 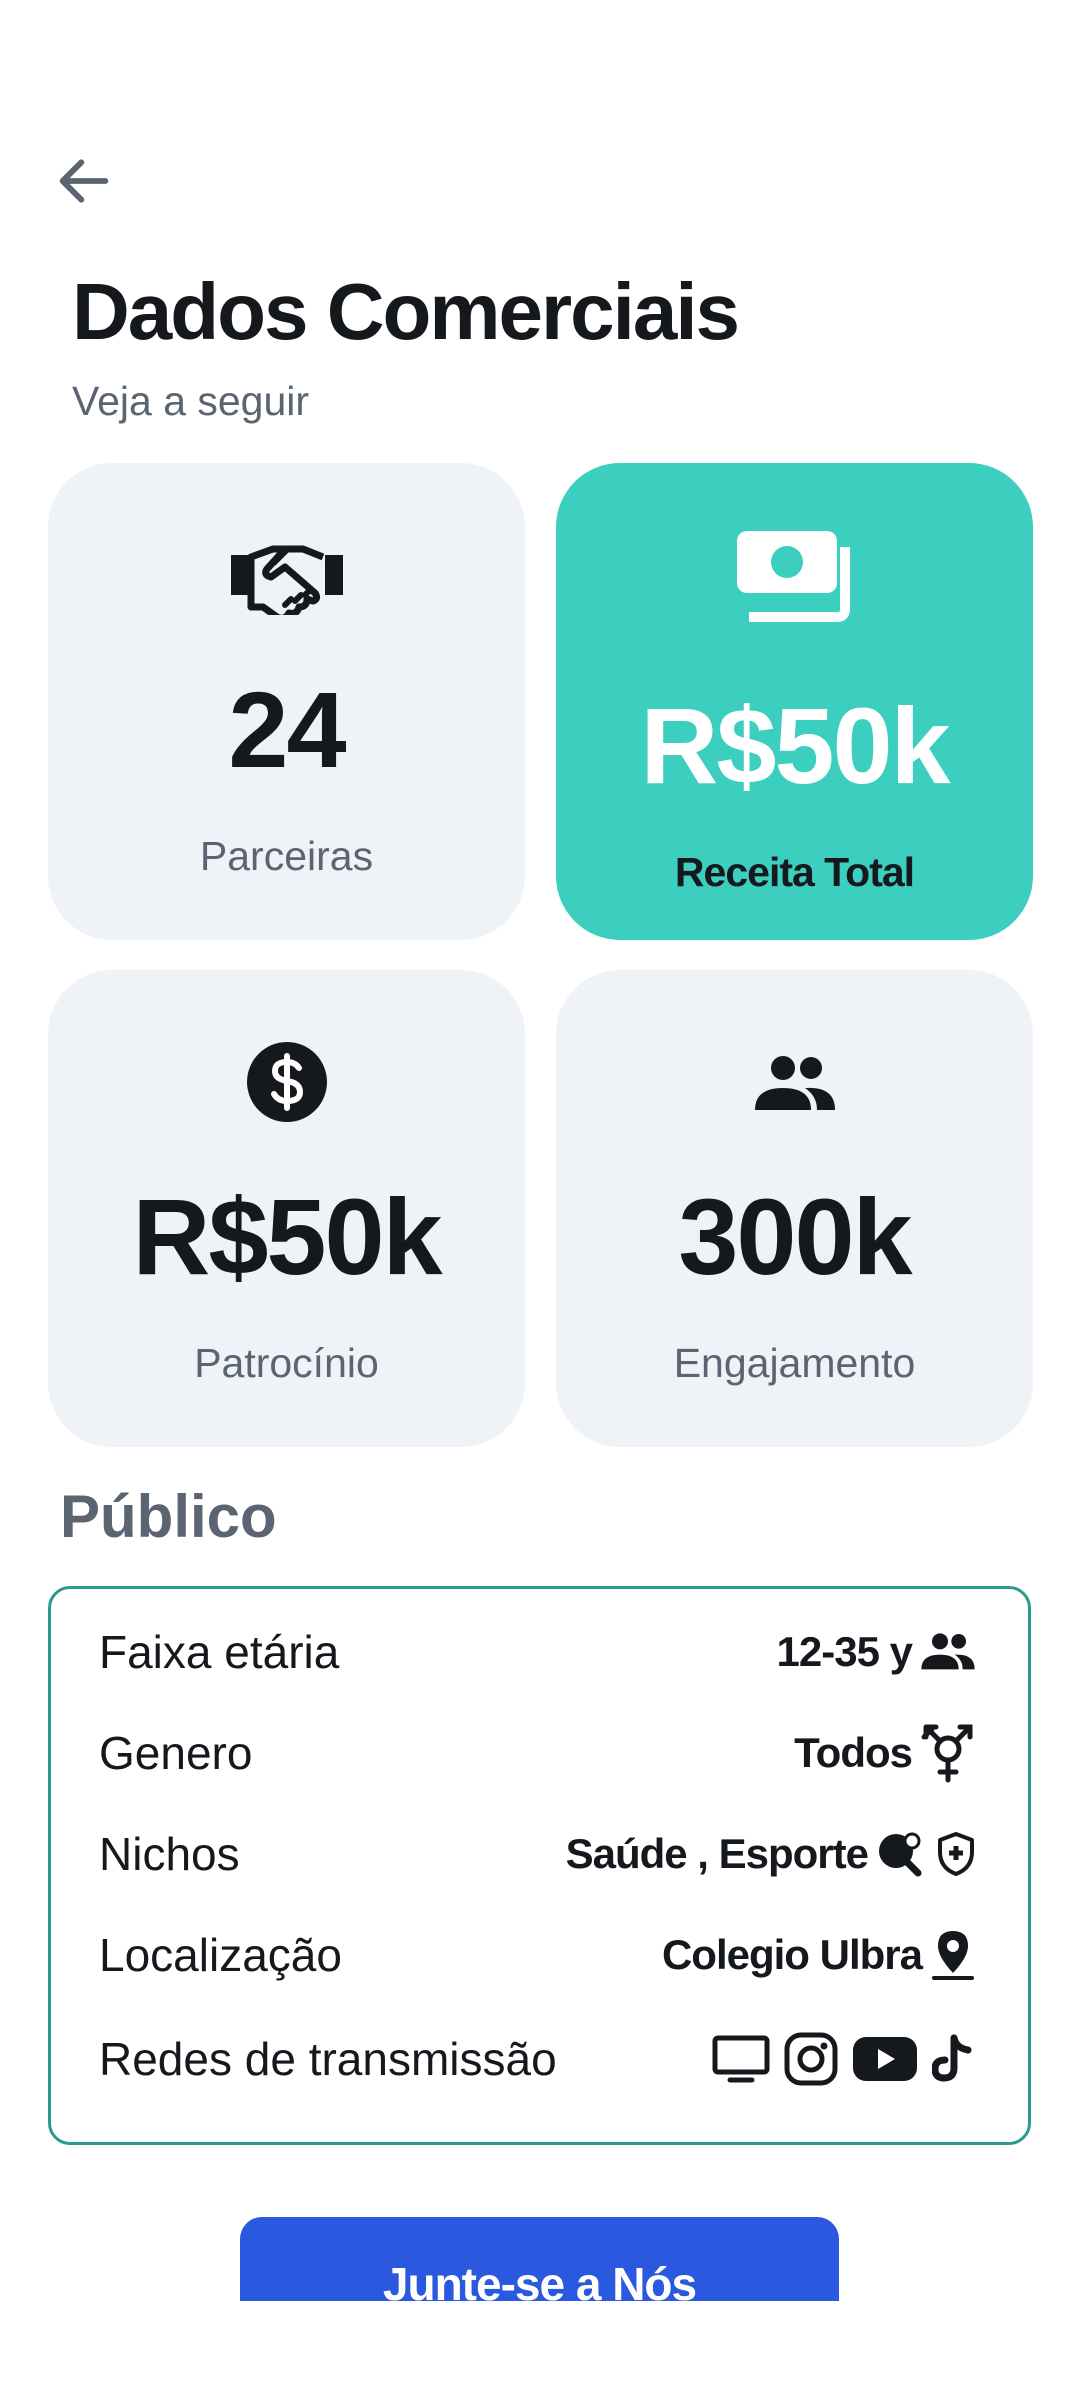 What do you see at coordinates (286, 575) in the screenshot?
I see `handshake-icon` at bounding box center [286, 575].